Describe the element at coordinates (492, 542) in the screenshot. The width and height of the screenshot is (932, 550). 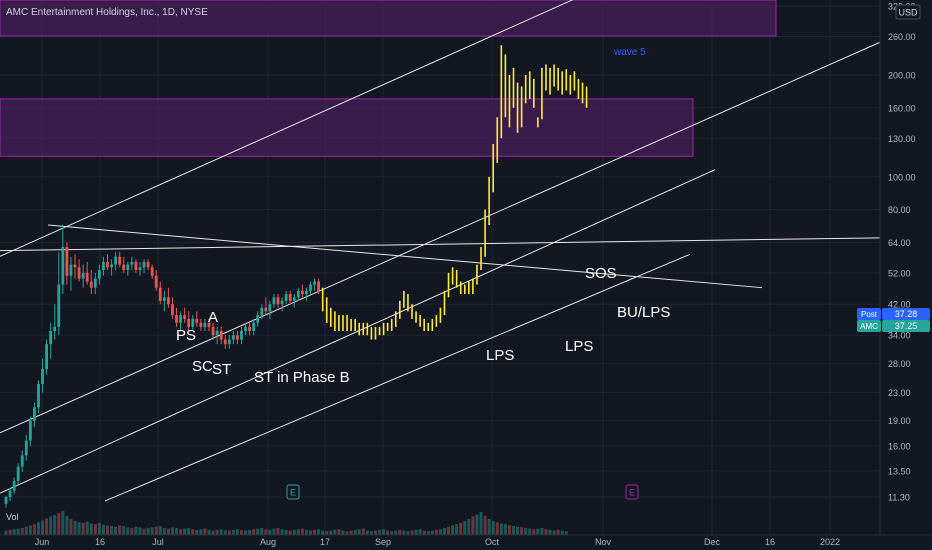
I see `time-tick-label: Oct` at that location.